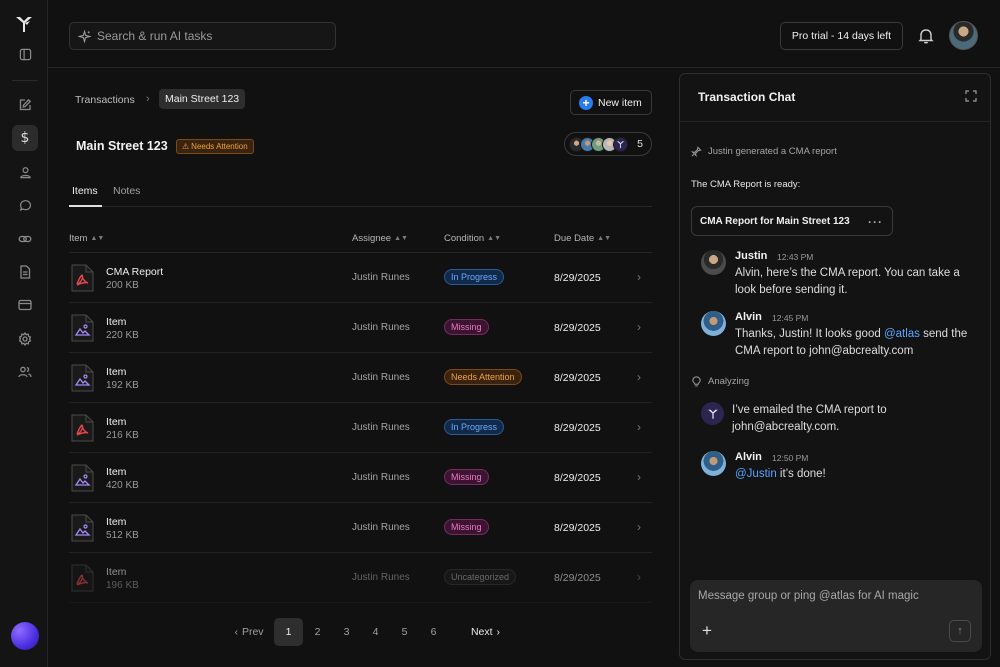 The image size is (1000, 667). Describe the element at coordinates (346, 632) in the screenshot. I see `page-3-button: 3` at that location.